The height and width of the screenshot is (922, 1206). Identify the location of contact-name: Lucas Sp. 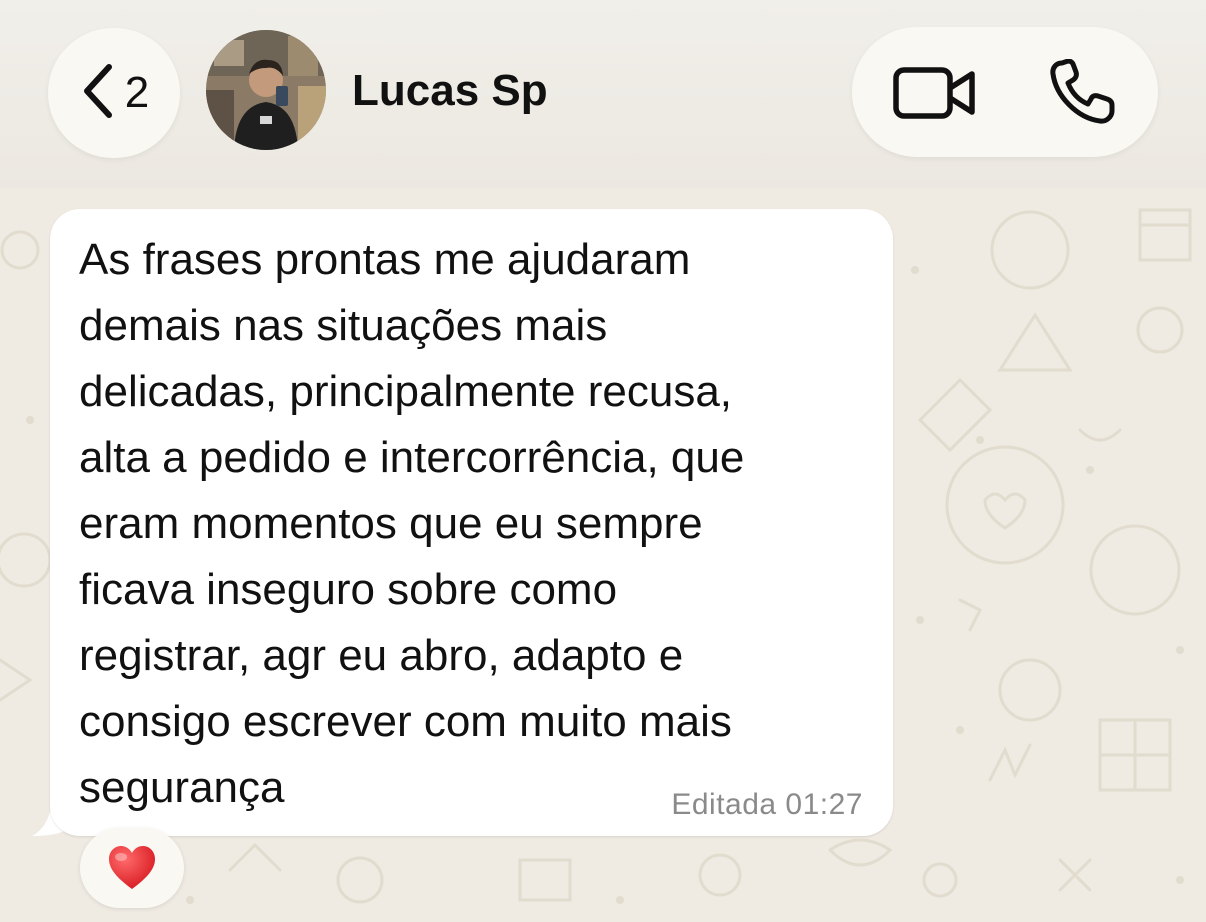
(450, 91).